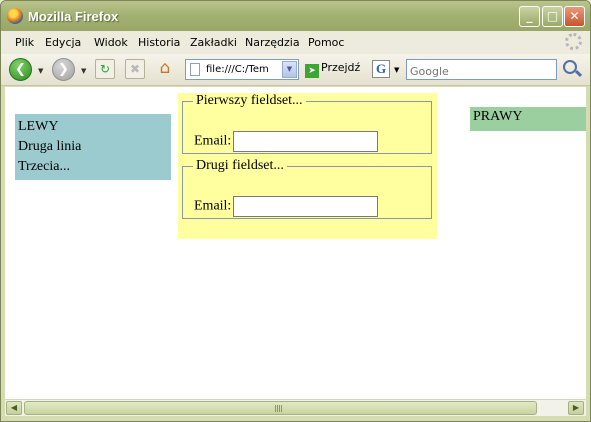 This screenshot has width=591, height=422. What do you see at coordinates (15, 16) in the screenshot?
I see `firefox-logo-icon` at bounding box center [15, 16].